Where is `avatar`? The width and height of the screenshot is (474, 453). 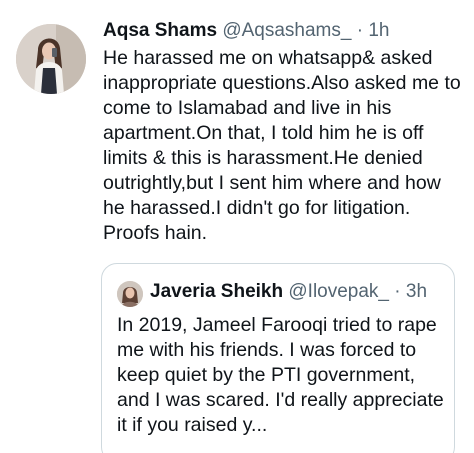 avatar is located at coordinates (51, 59).